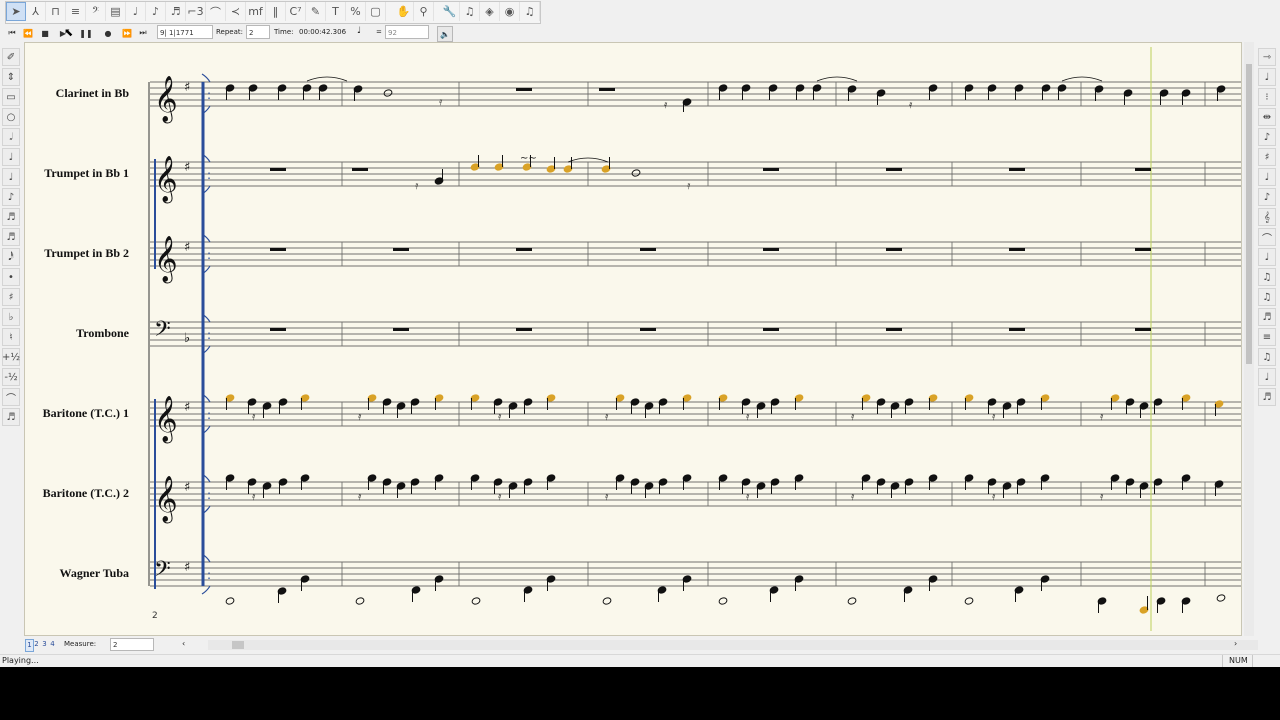 The height and width of the screenshot is (720, 1280). Describe the element at coordinates (407, 32) in the screenshot. I see `tempo-field: 92` at that location.